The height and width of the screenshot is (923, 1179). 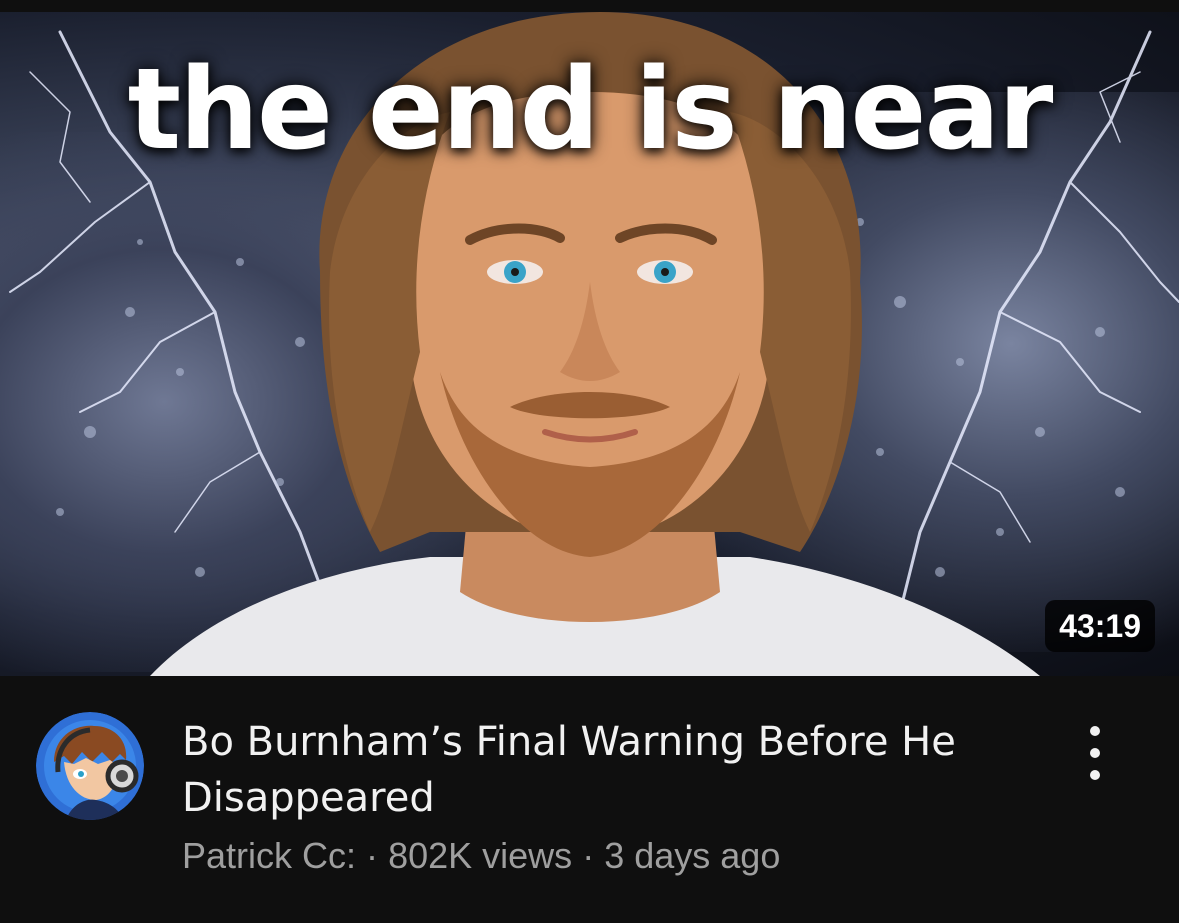 What do you see at coordinates (692, 855) in the screenshot?
I see `upload-age: 3 days ago` at bounding box center [692, 855].